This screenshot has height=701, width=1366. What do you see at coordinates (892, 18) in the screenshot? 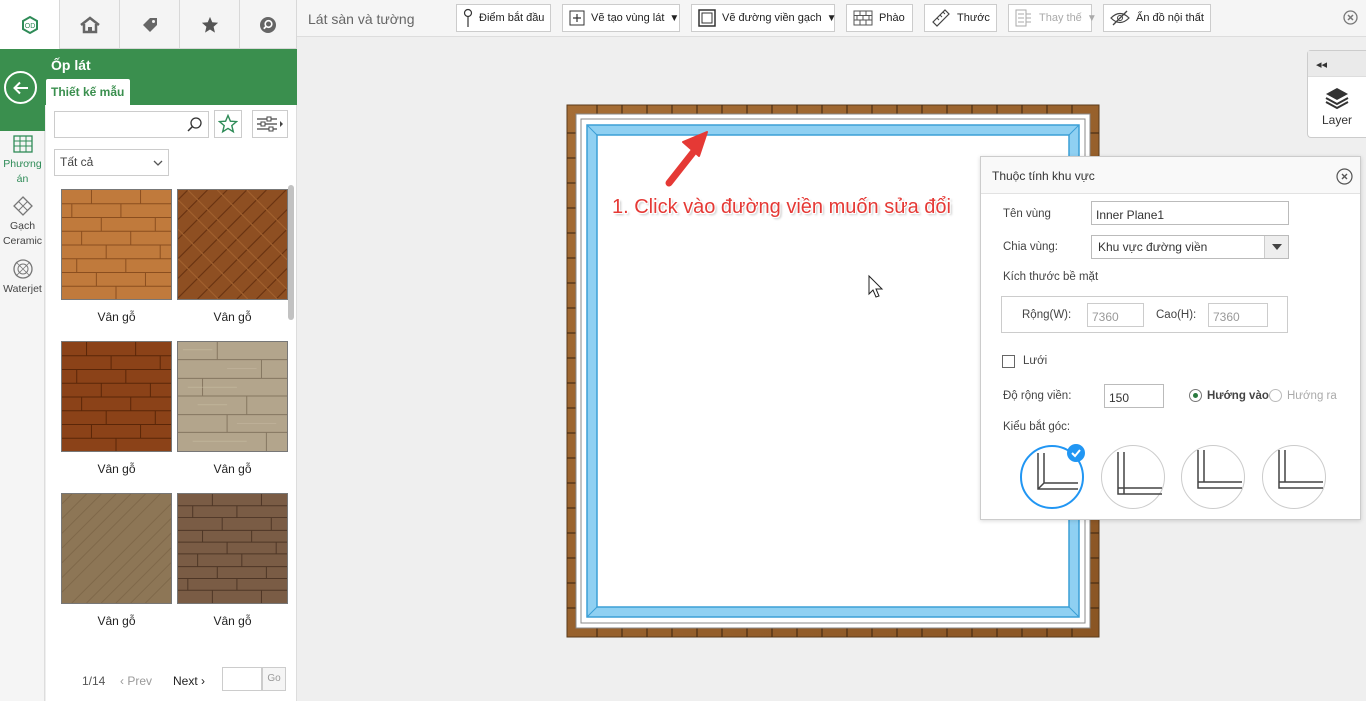
I see `molding-label: Phào` at bounding box center [892, 18].